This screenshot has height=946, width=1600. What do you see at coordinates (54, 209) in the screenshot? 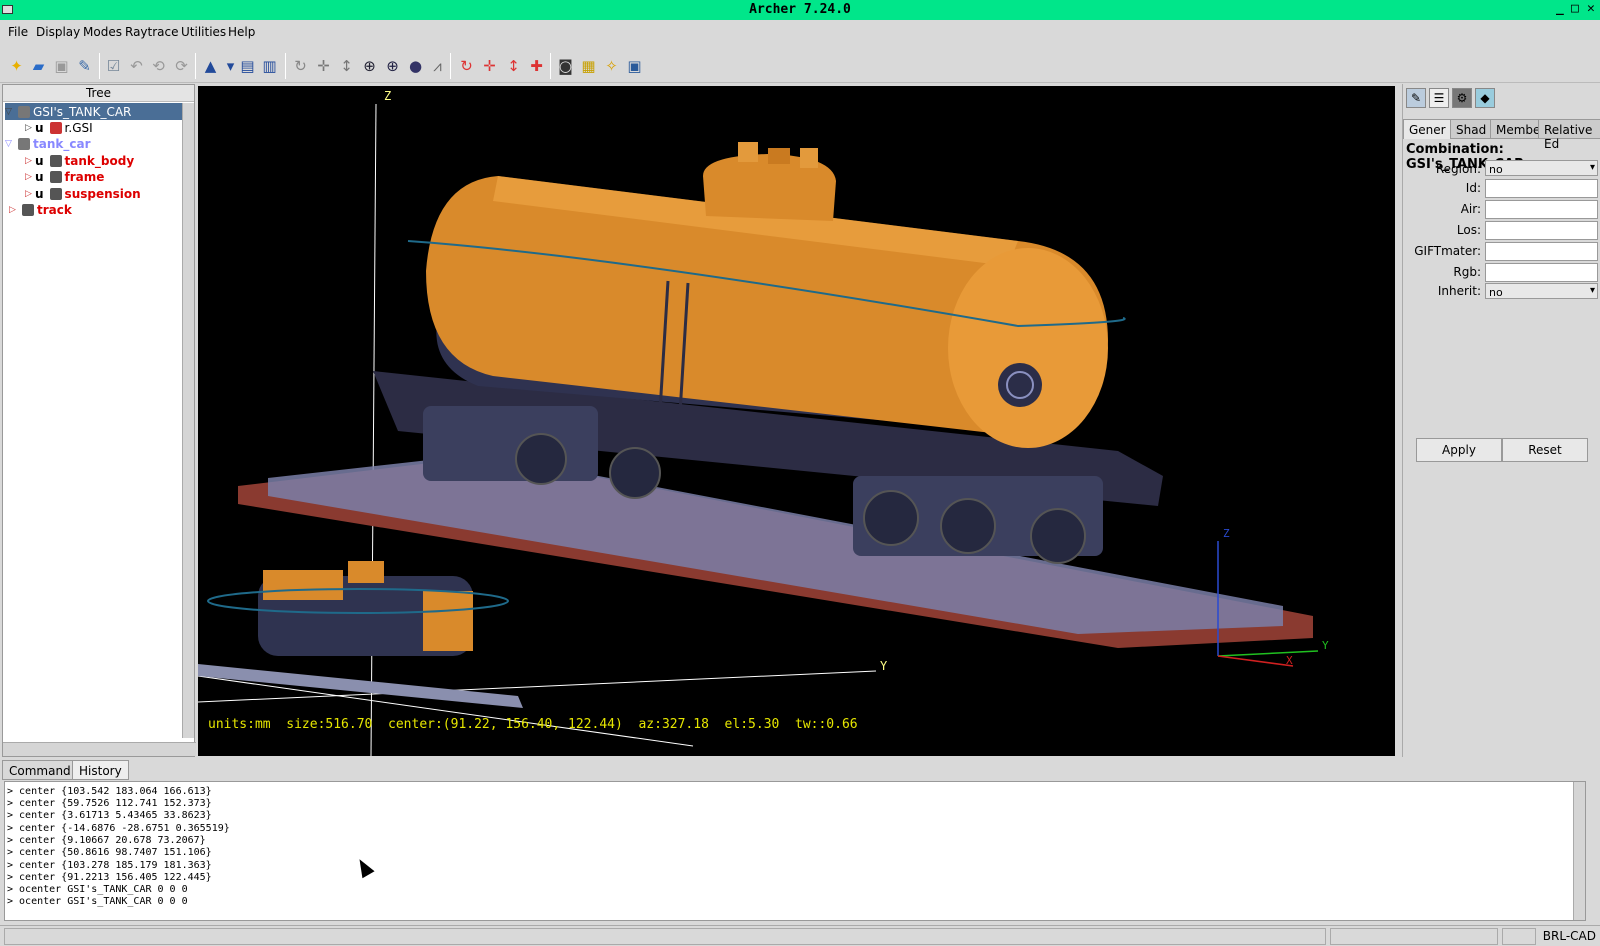
I see `tree-node-label: track` at bounding box center [54, 209].